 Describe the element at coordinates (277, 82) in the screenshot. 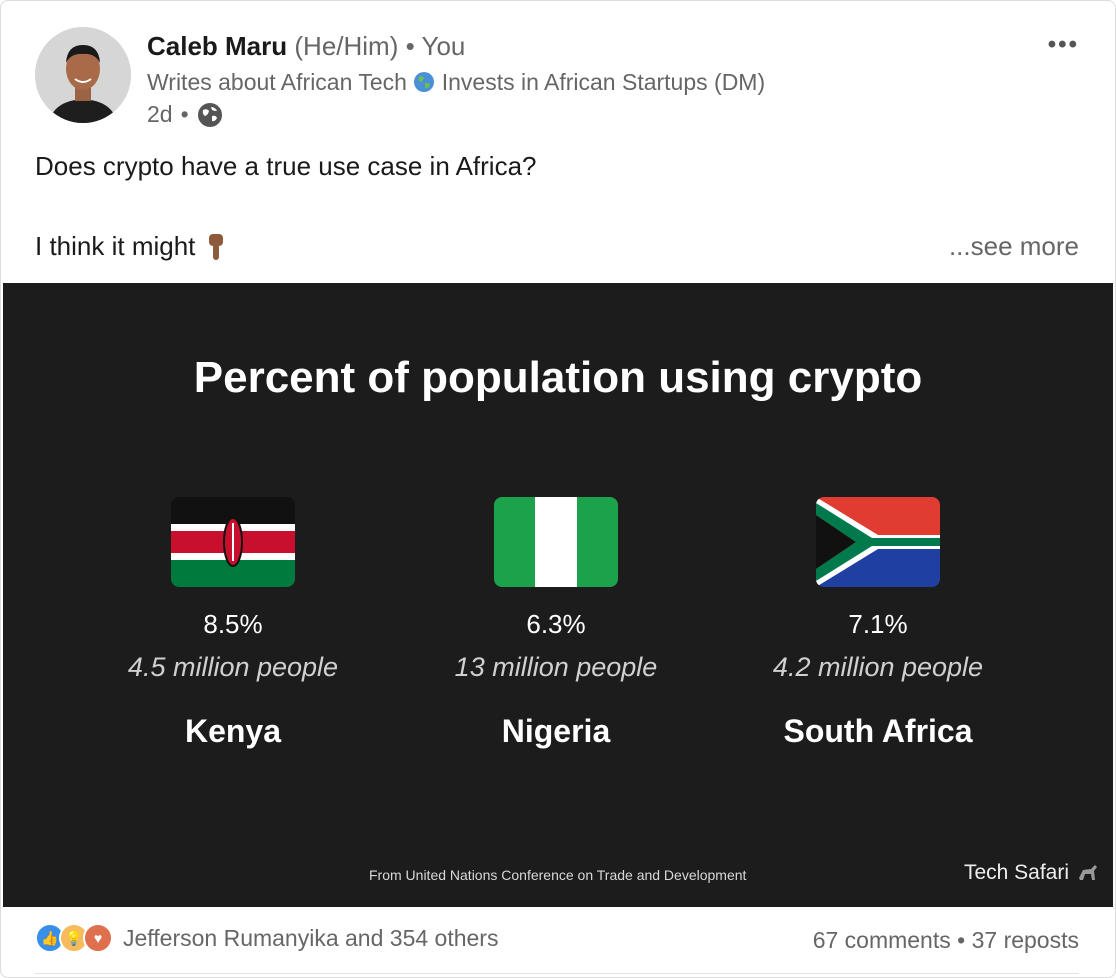

I see `headline-text-1: Writes about African Tech` at that location.